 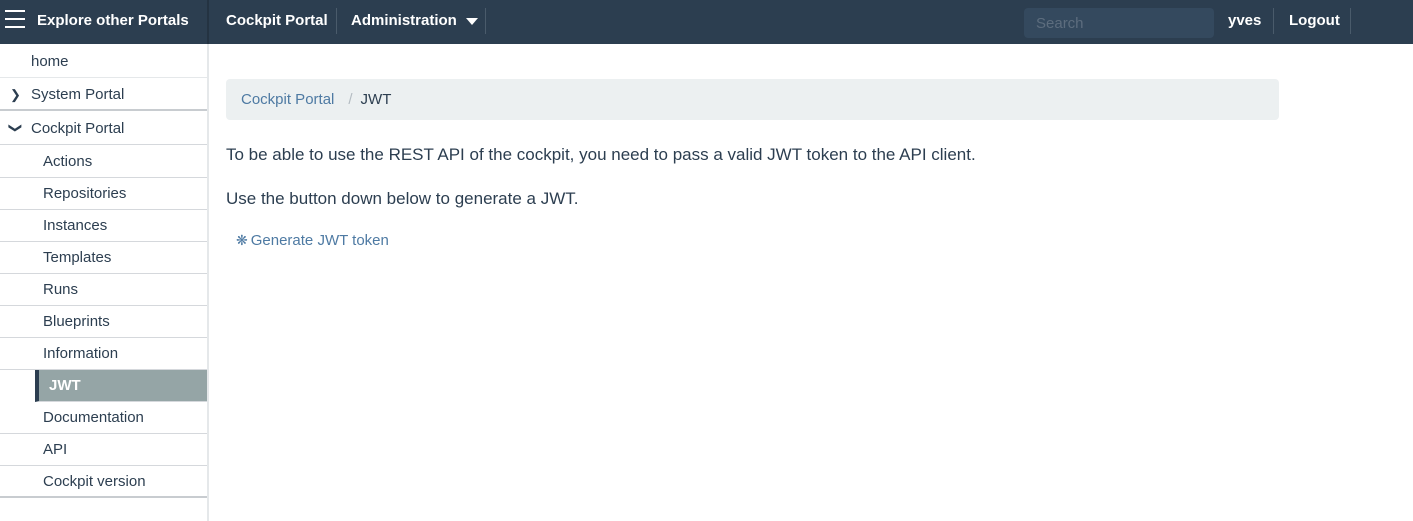 I want to click on breadcrumb: Cockpit Portal / JWT, so click(x=752, y=99).